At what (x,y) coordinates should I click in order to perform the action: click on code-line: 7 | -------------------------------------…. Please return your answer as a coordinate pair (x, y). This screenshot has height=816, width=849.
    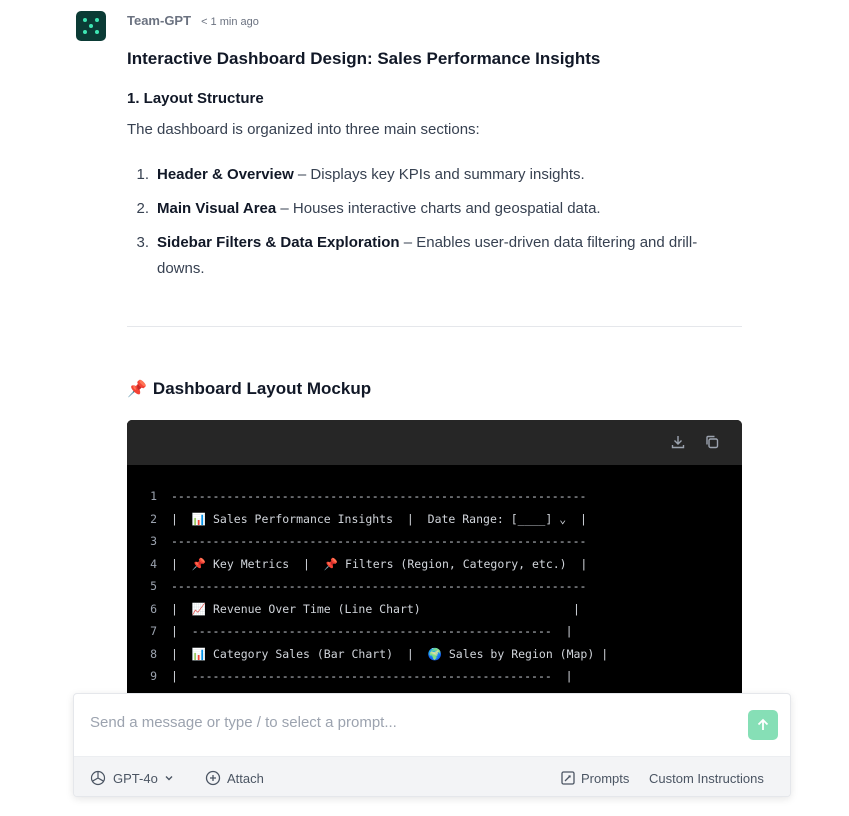
    Looking at the image, I should click on (361, 631).